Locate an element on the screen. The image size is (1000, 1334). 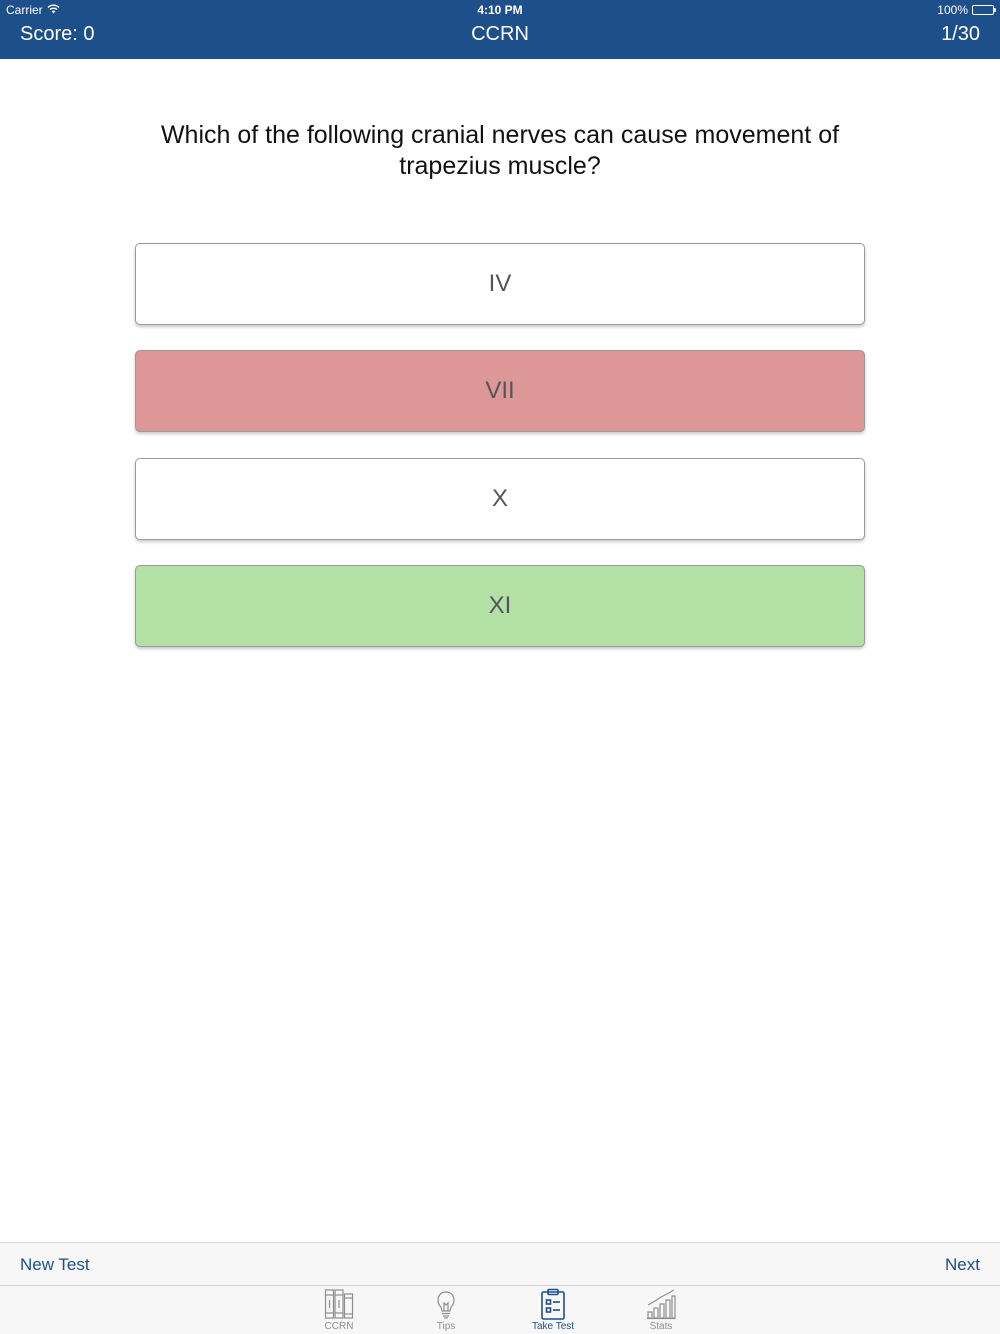
books-icon is located at coordinates (339, 1304).